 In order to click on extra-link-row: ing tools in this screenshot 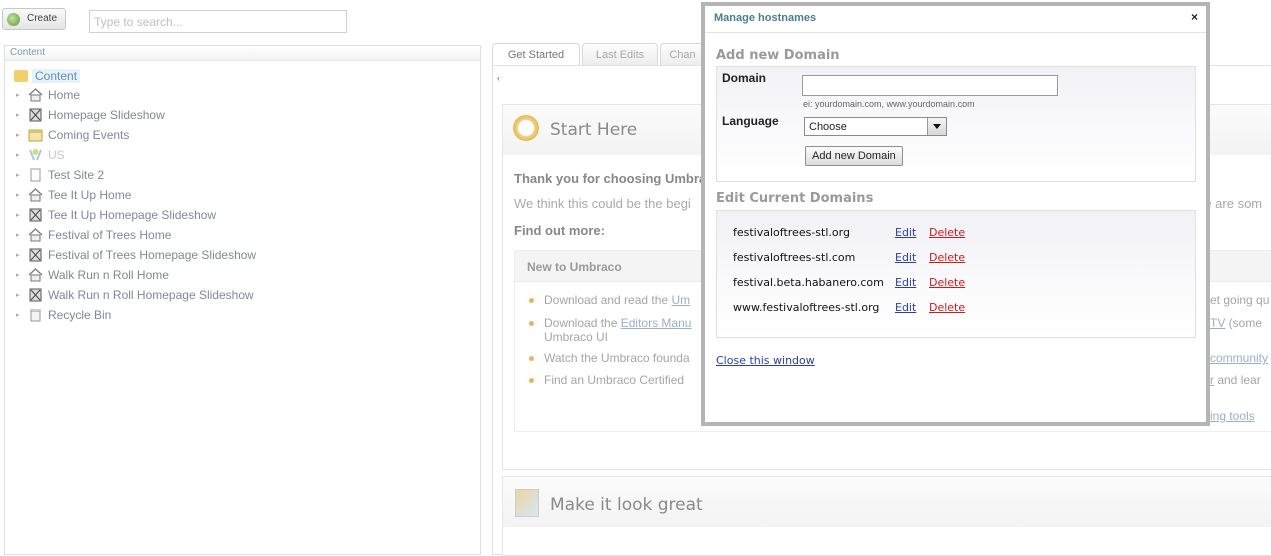, I will do `click(1232, 416)`.